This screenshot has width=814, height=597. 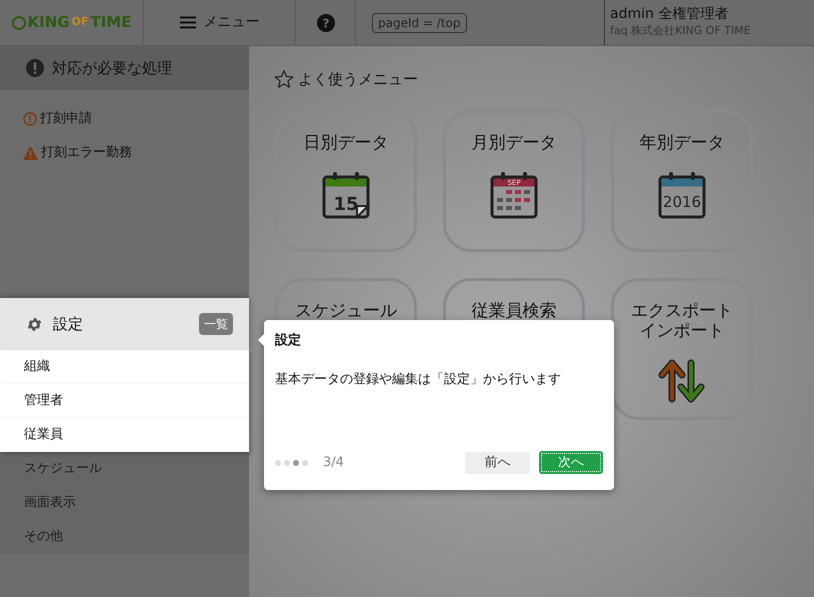 What do you see at coordinates (124, 367) in the screenshot?
I see `settings-menu-item: 組織` at bounding box center [124, 367].